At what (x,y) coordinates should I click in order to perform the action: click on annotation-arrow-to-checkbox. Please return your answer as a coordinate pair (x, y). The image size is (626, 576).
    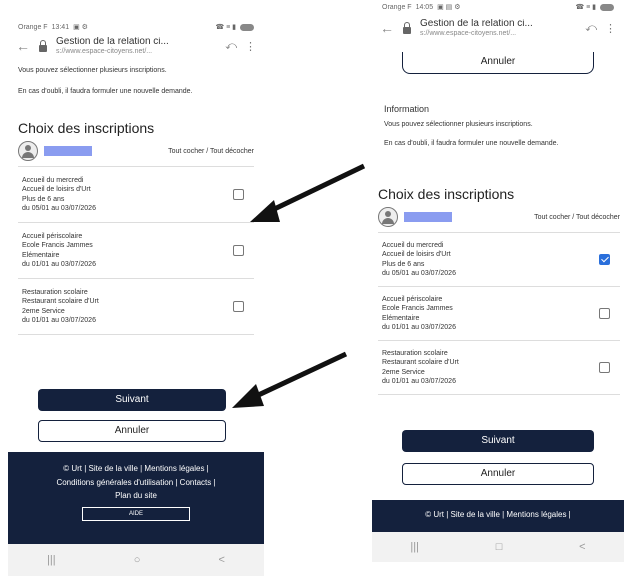
    Looking at the image, I should click on (308, 192).